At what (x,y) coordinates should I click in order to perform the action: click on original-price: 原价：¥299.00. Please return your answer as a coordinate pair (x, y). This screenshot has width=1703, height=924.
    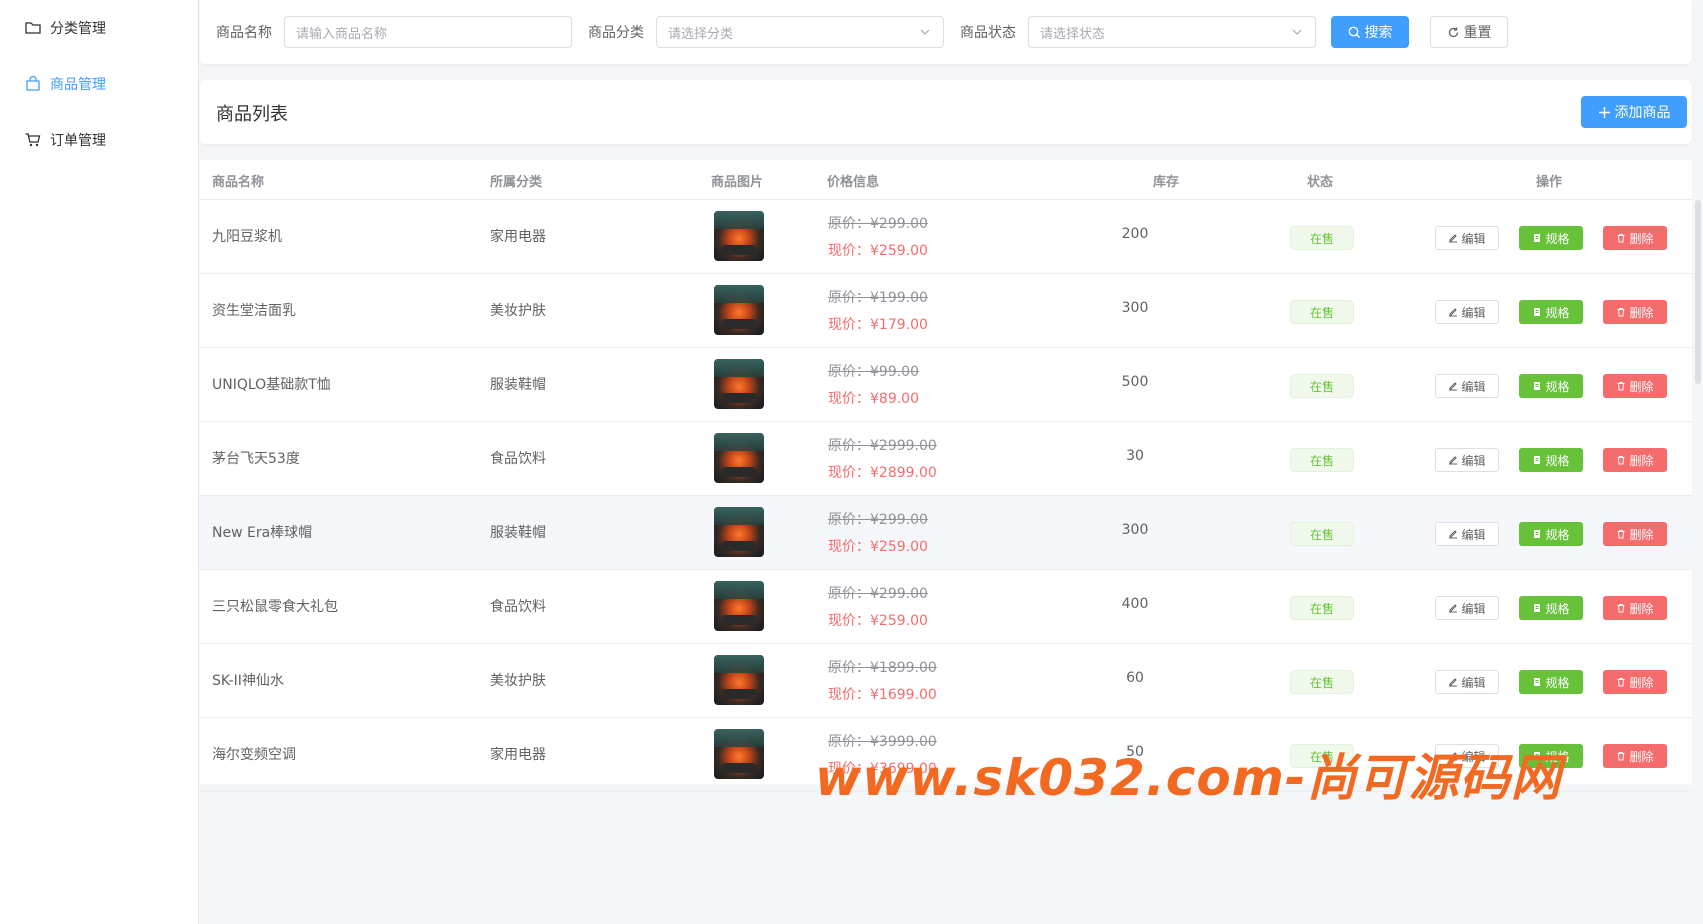
    Looking at the image, I should click on (878, 520).